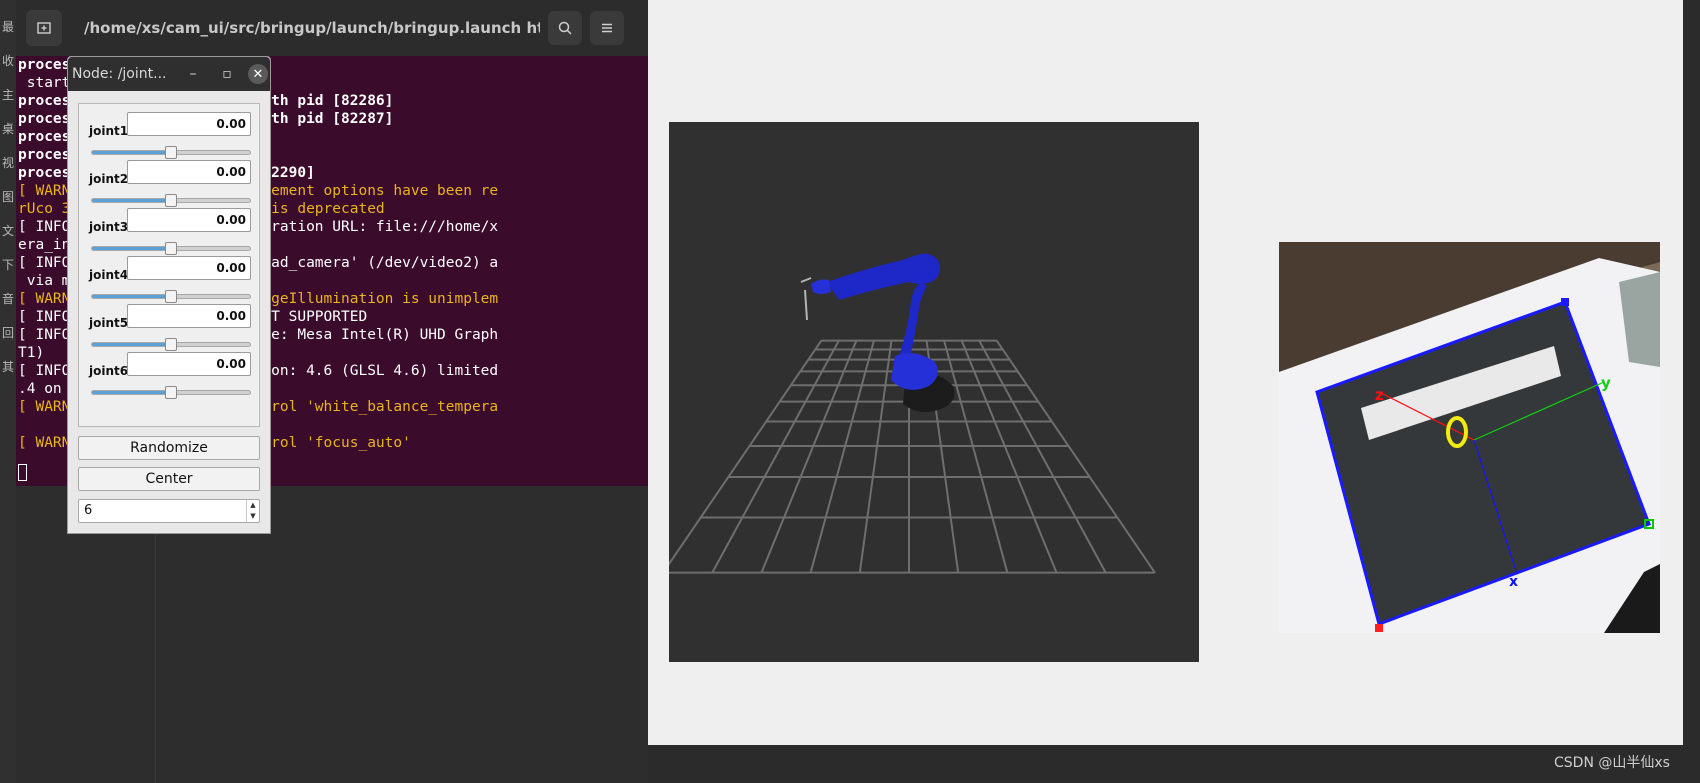 The height and width of the screenshot is (783, 1700). I want to click on spin-up-icon: ▲, so click(253, 505).